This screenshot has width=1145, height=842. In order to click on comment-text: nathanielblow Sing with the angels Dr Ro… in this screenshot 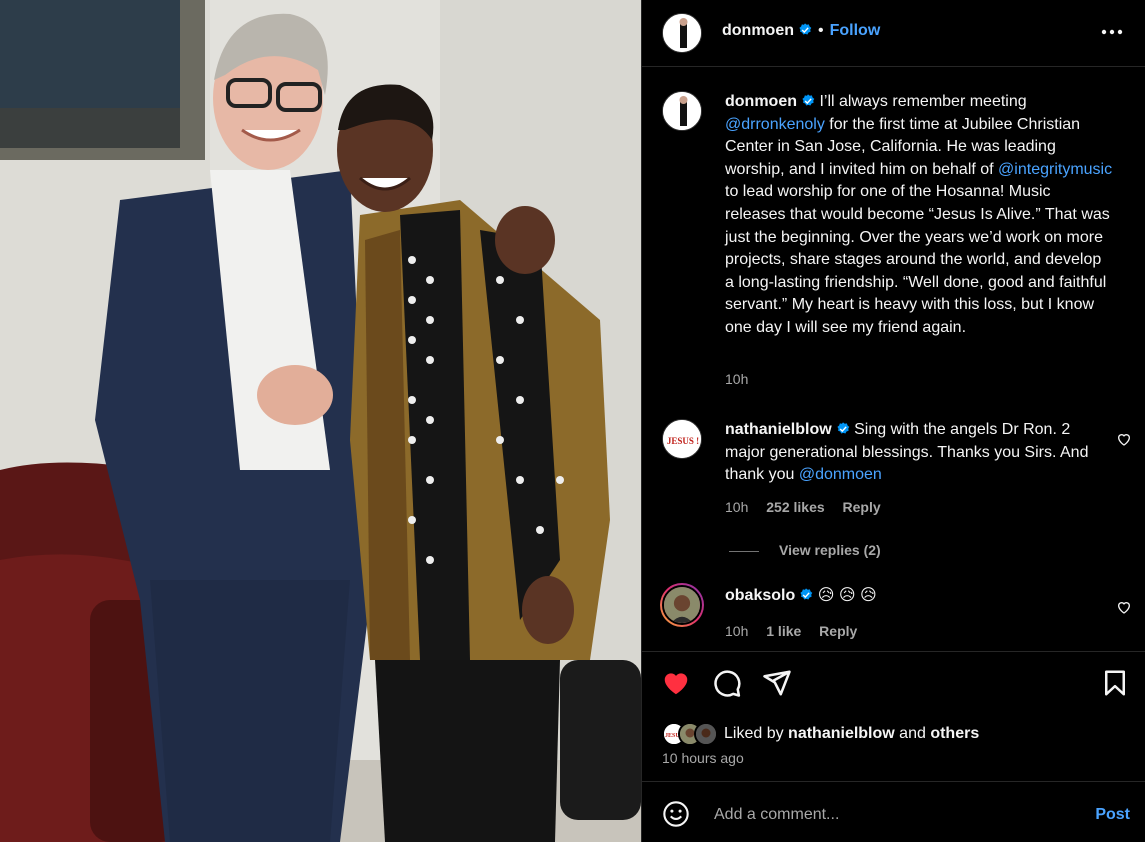, I will do `click(915, 453)`.